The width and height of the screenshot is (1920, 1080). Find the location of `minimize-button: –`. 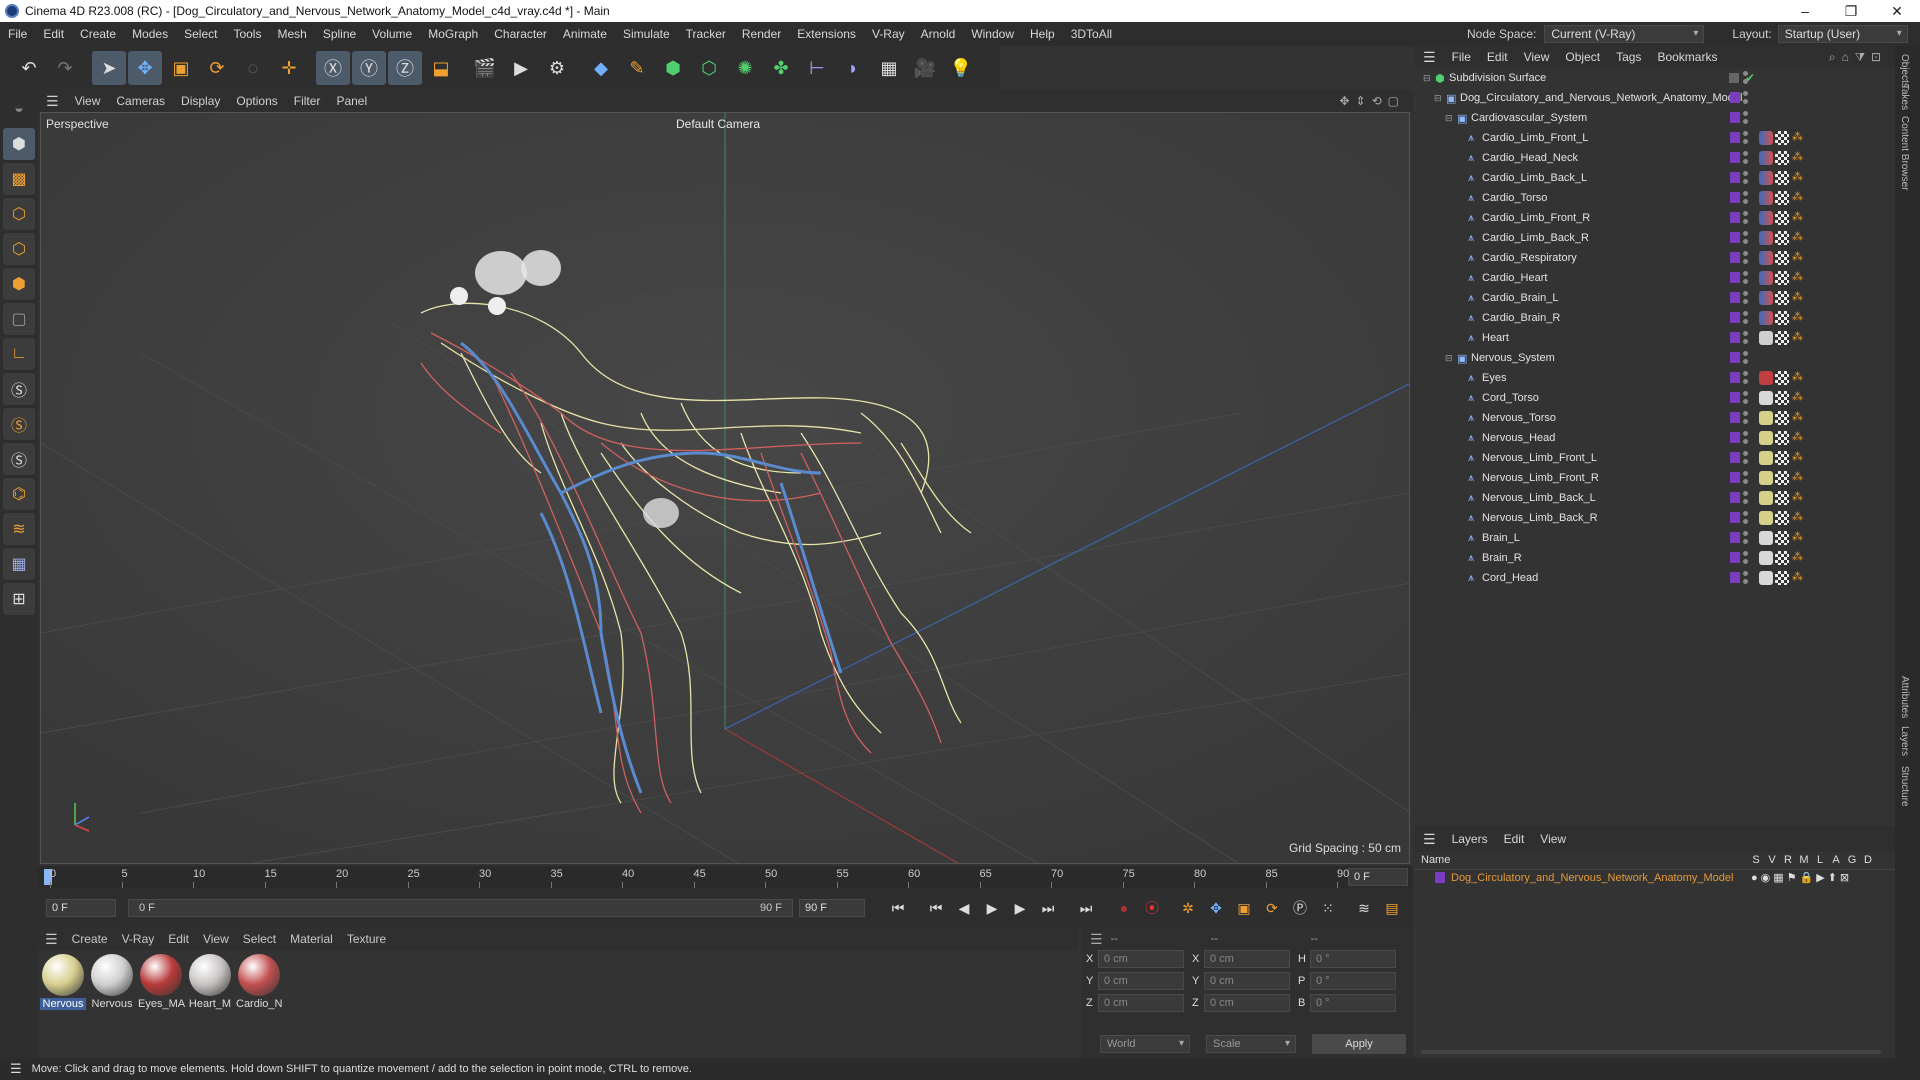

minimize-button: – is located at coordinates (1805, 11).